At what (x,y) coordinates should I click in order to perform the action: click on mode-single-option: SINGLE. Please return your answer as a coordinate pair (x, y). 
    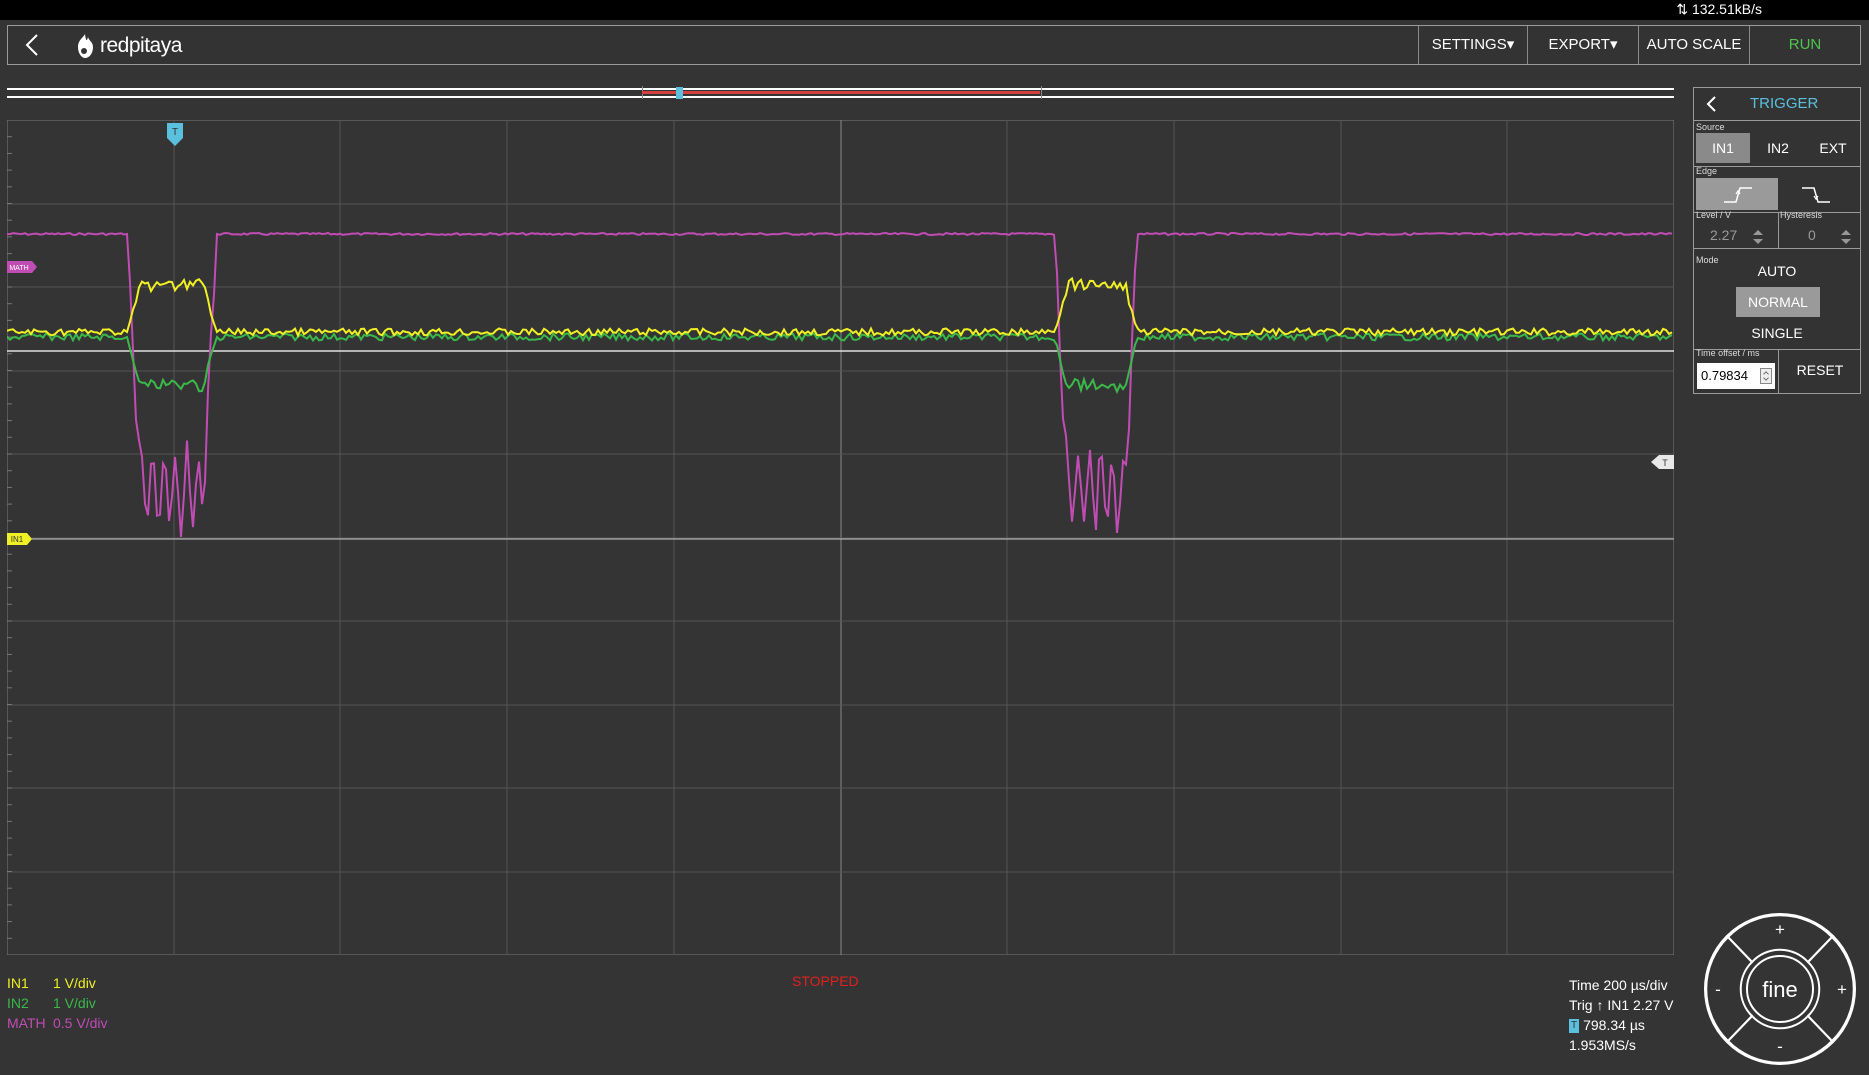
    Looking at the image, I should click on (1777, 333).